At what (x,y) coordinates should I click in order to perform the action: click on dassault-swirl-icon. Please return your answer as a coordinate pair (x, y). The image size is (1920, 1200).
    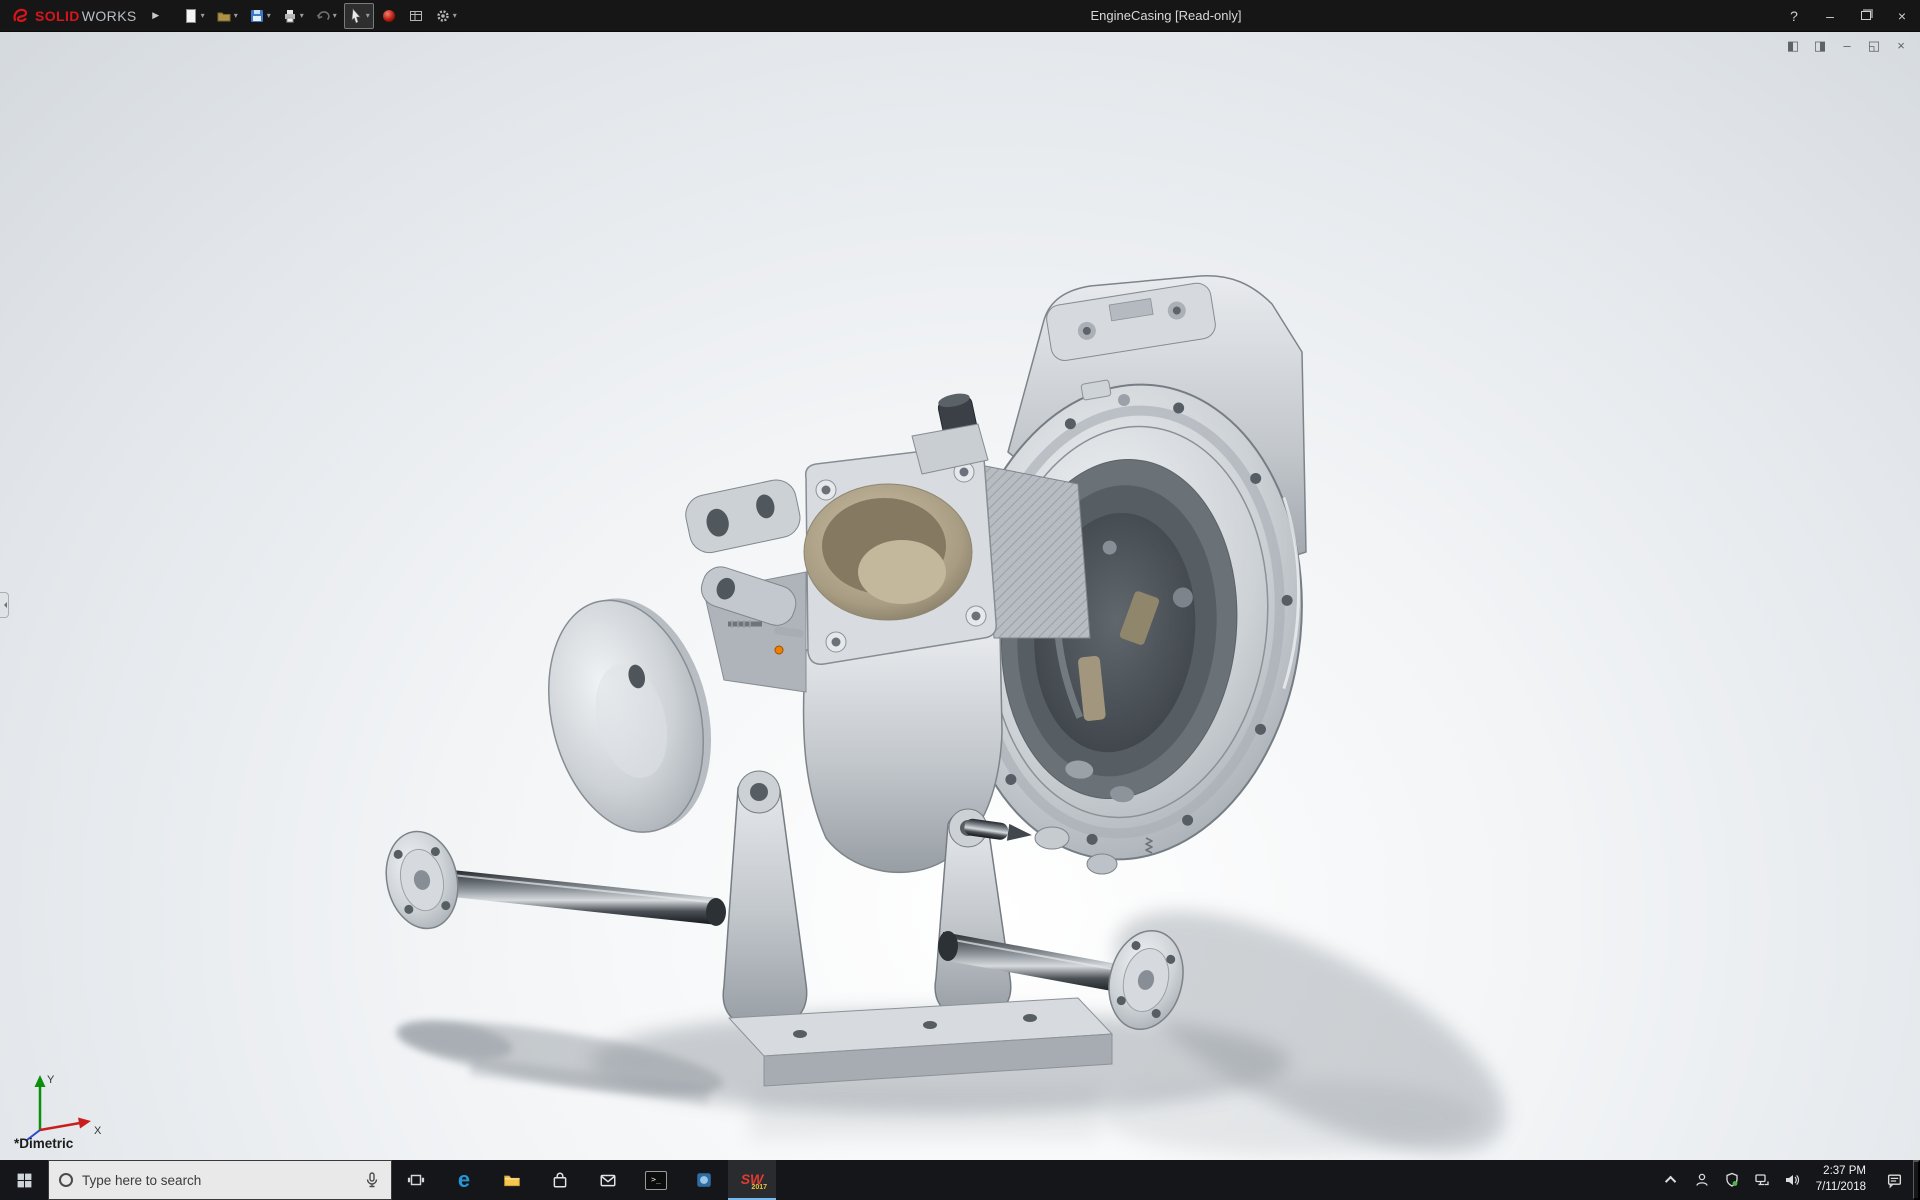
    Looking at the image, I should click on (20, 15).